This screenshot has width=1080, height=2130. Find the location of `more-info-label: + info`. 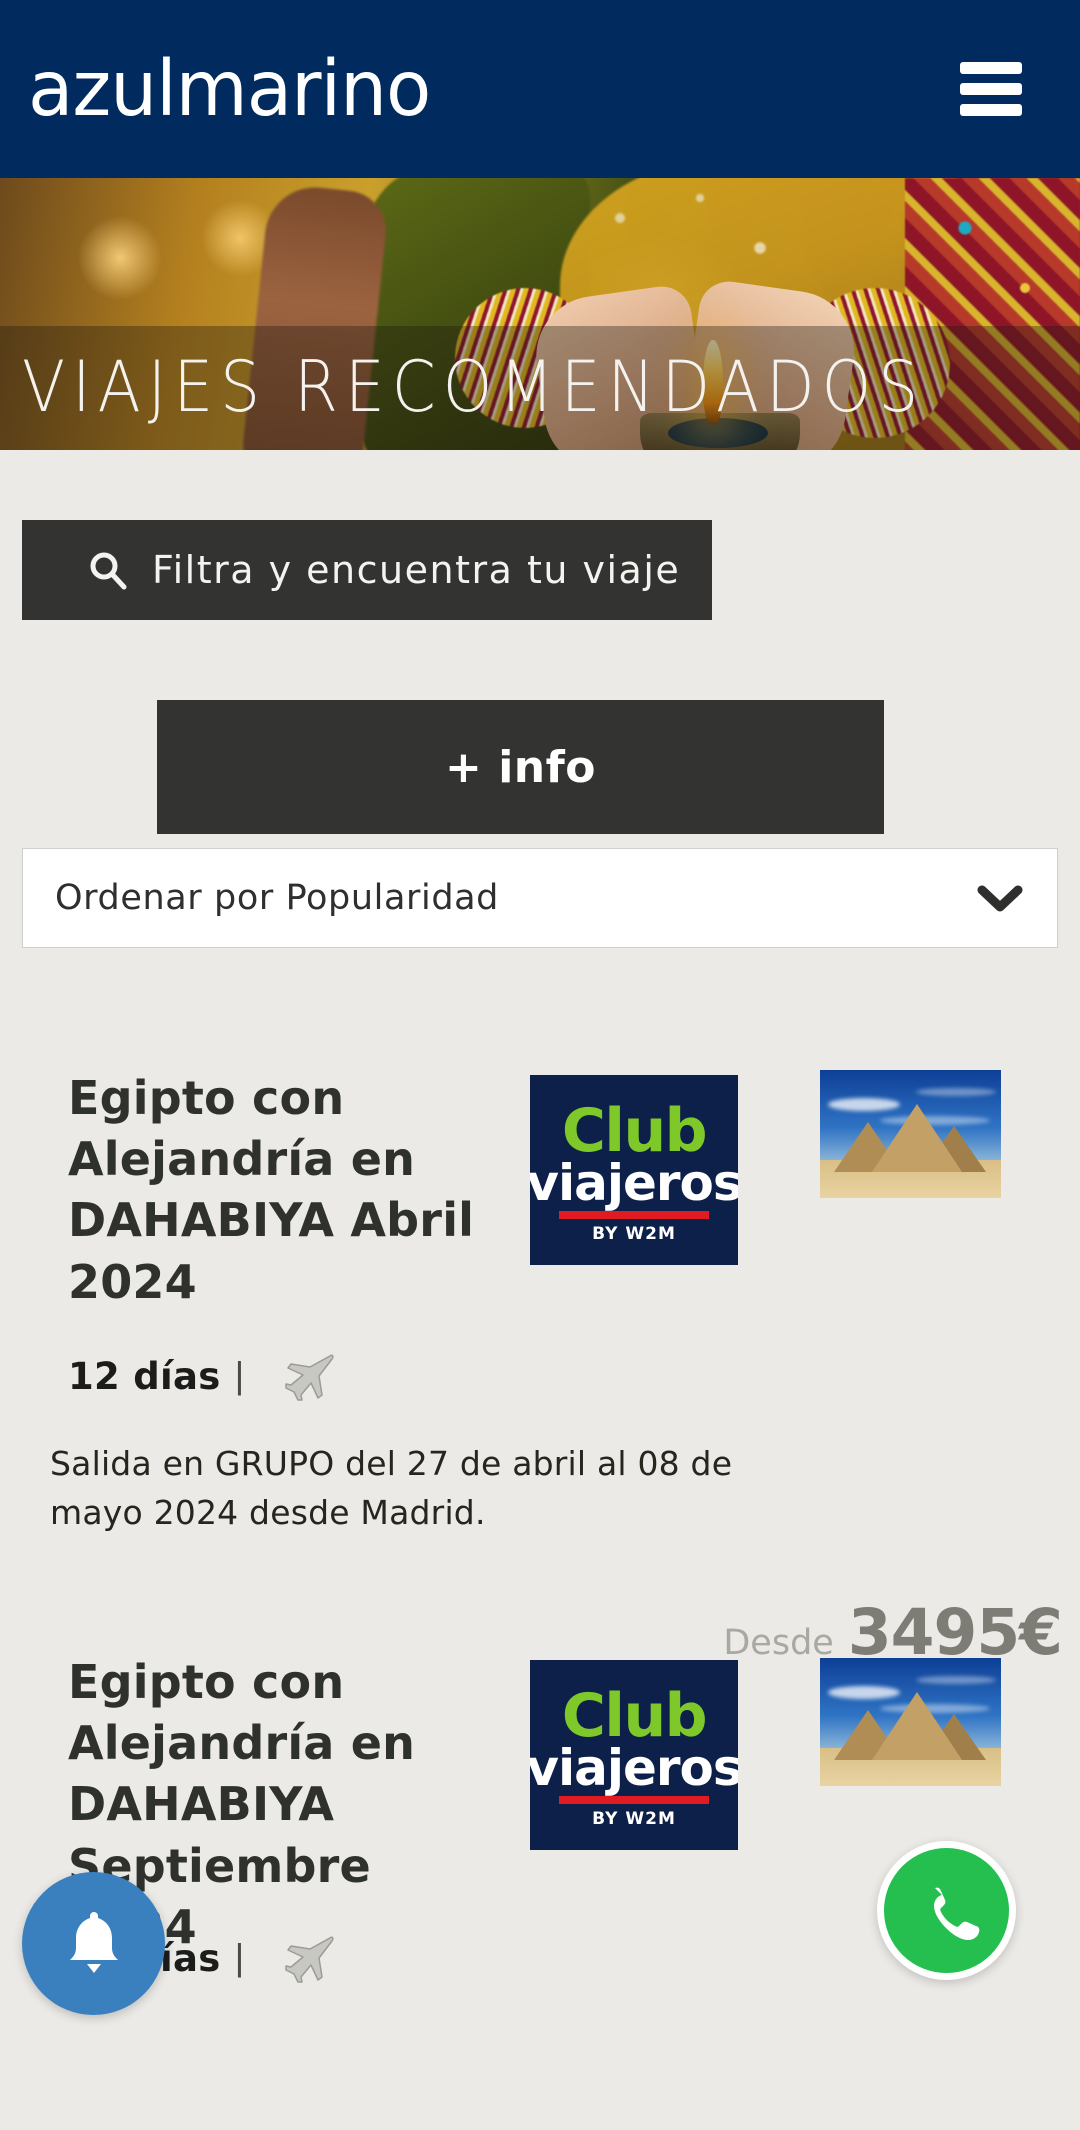

more-info-label: + info is located at coordinates (520, 767).